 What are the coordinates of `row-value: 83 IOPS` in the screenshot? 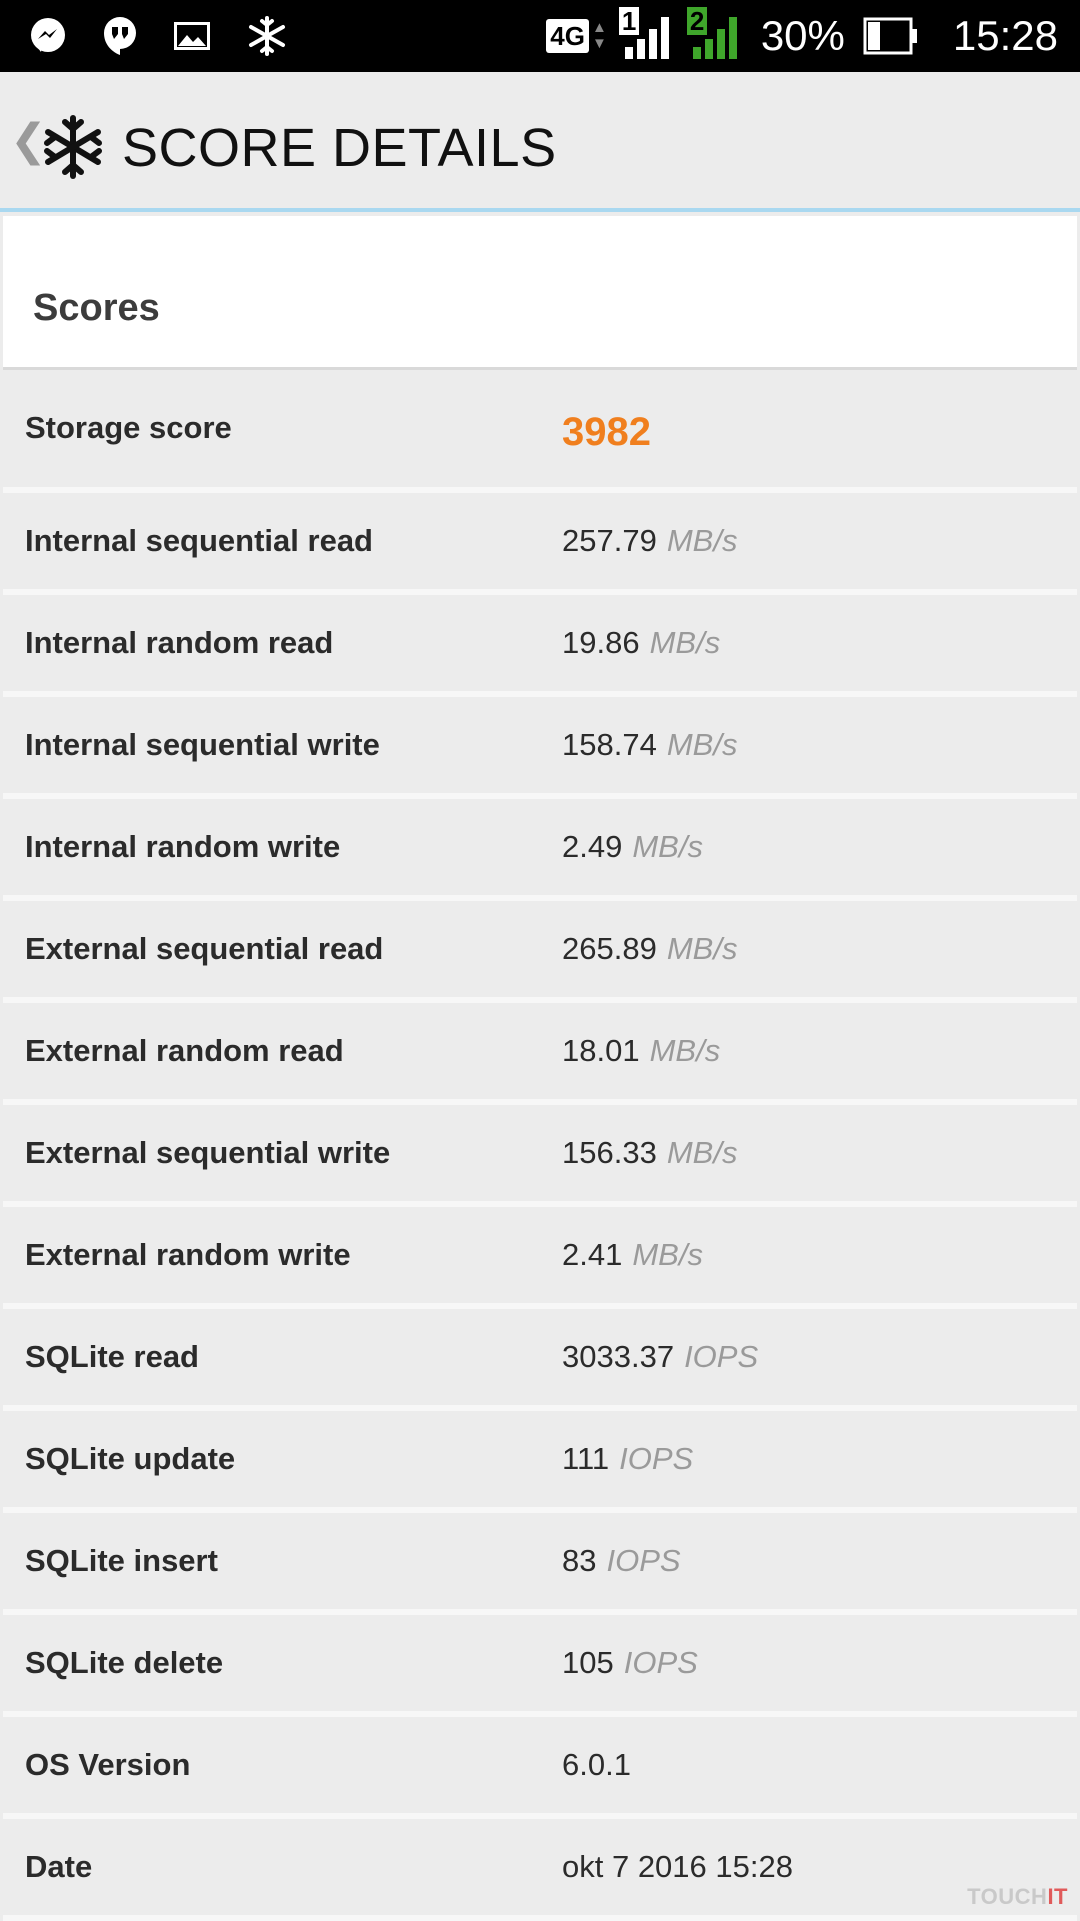 It's located at (621, 1561).